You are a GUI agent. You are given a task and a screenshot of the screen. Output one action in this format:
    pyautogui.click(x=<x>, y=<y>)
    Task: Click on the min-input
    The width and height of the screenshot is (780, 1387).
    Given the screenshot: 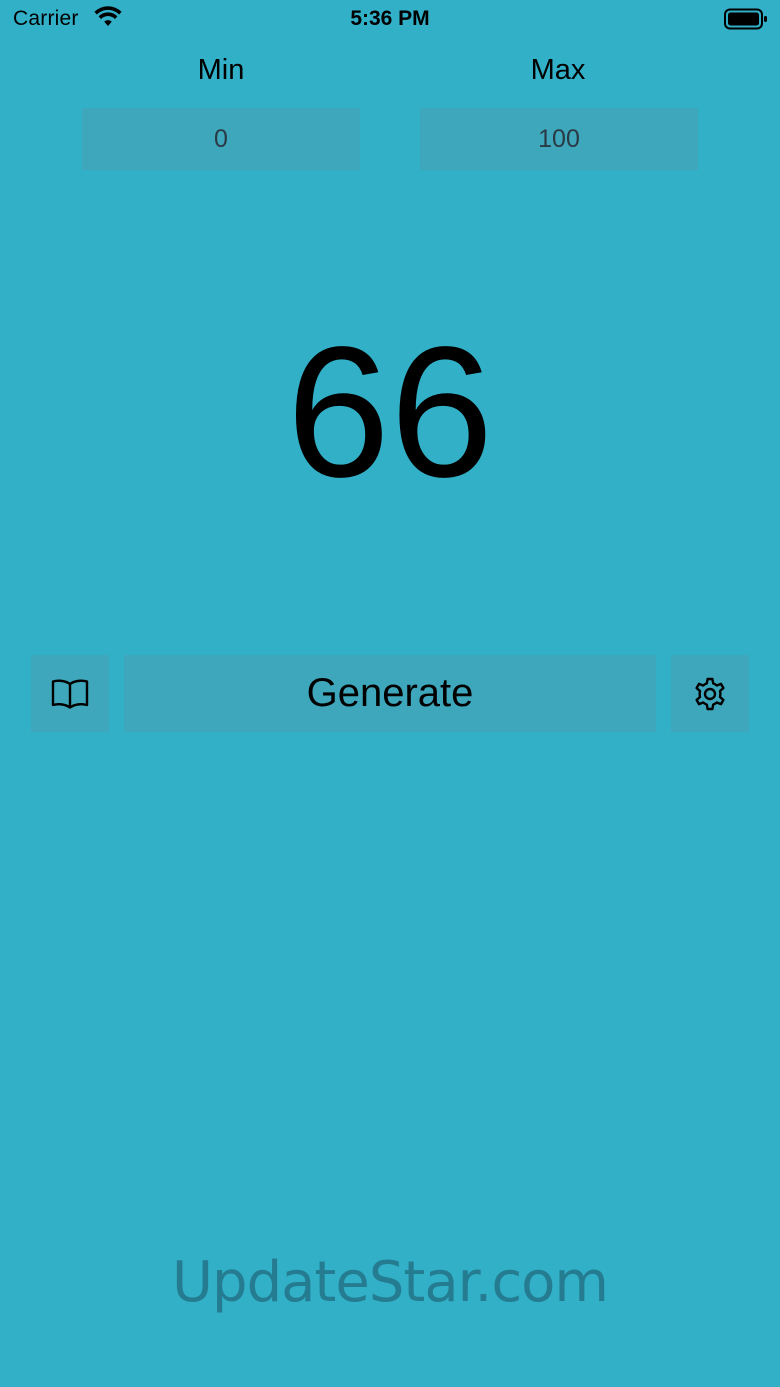 What is the action you would take?
    pyautogui.click(x=221, y=139)
    